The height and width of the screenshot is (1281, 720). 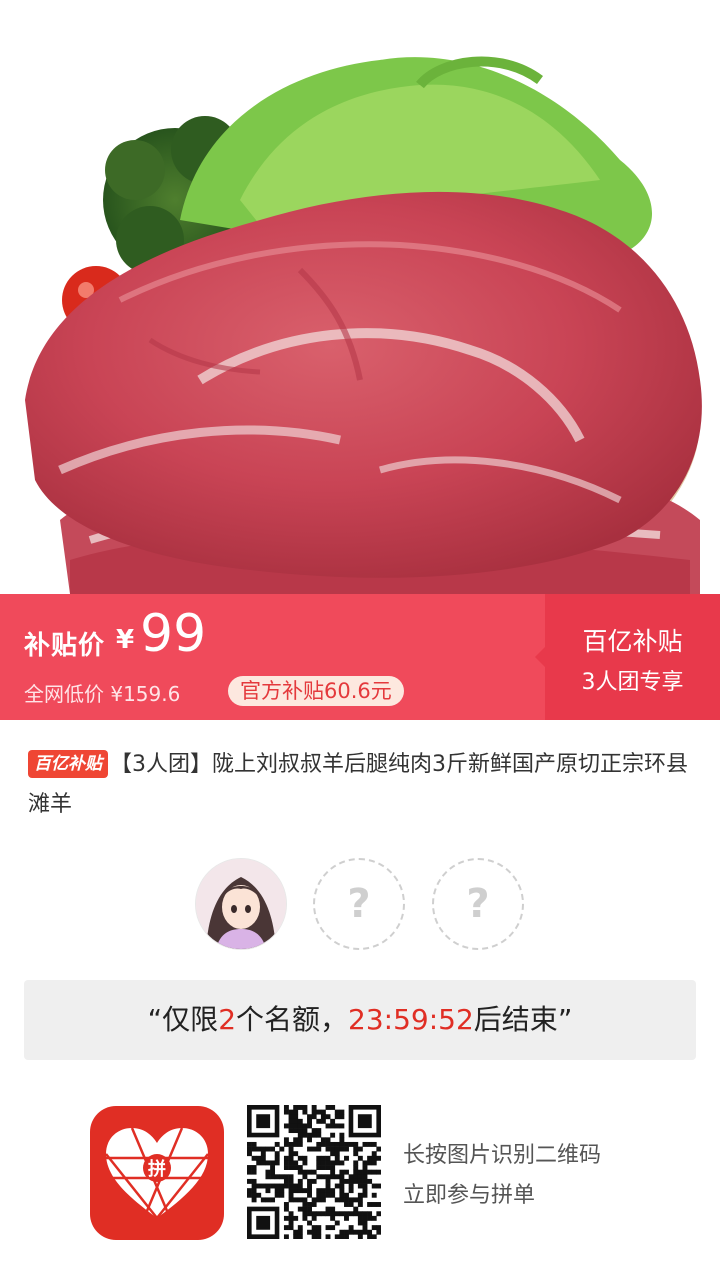 I want to click on countdown-prefix: 仅限, so click(x=190, y=1019).